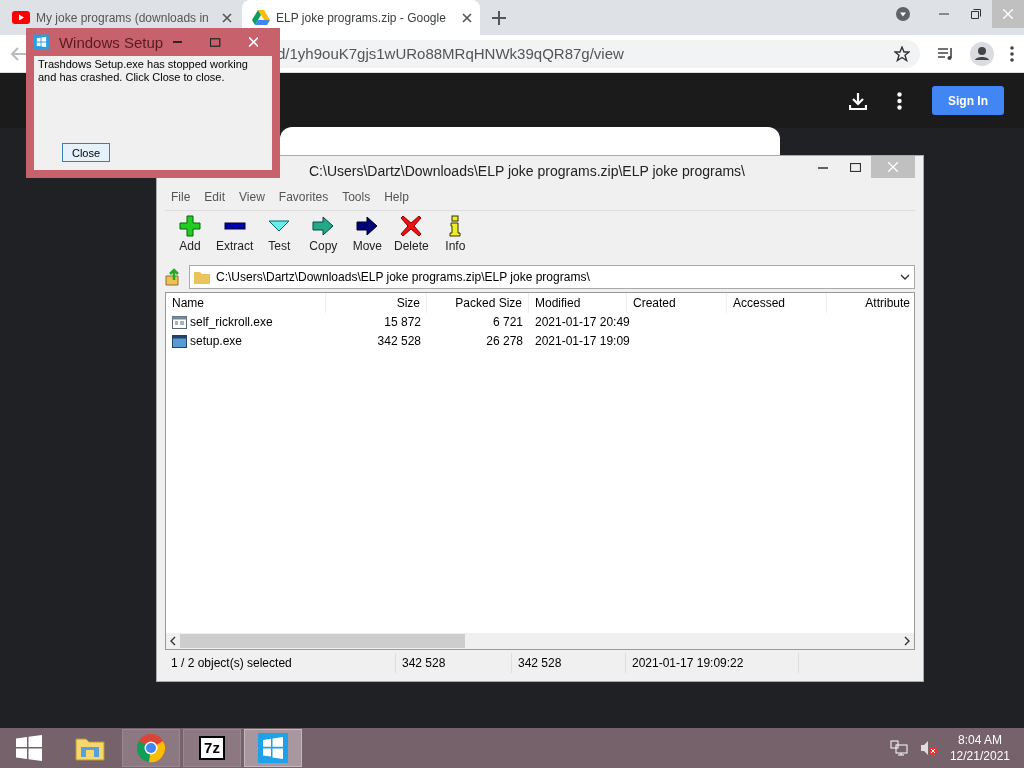  Describe the element at coordinates (777, 303) in the screenshot. I see `column-header: Accessed` at that location.